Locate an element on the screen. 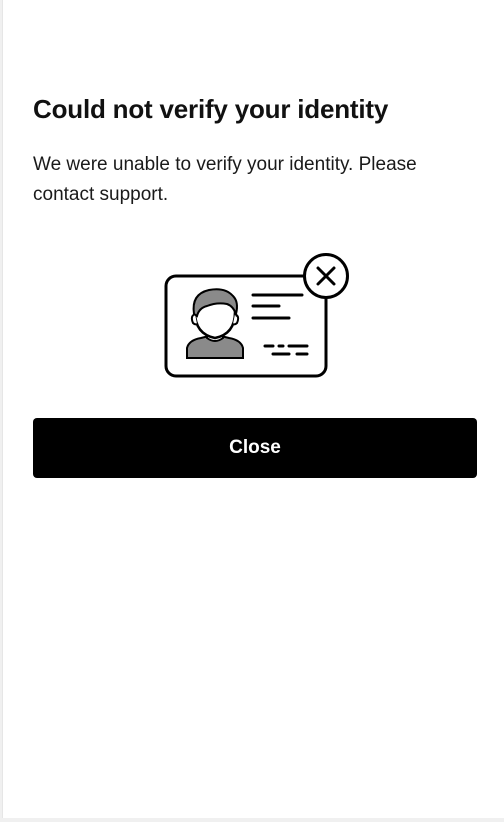 The height and width of the screenshot is (822, 504). id-card-error-icon is located at coordinates (257, 316).